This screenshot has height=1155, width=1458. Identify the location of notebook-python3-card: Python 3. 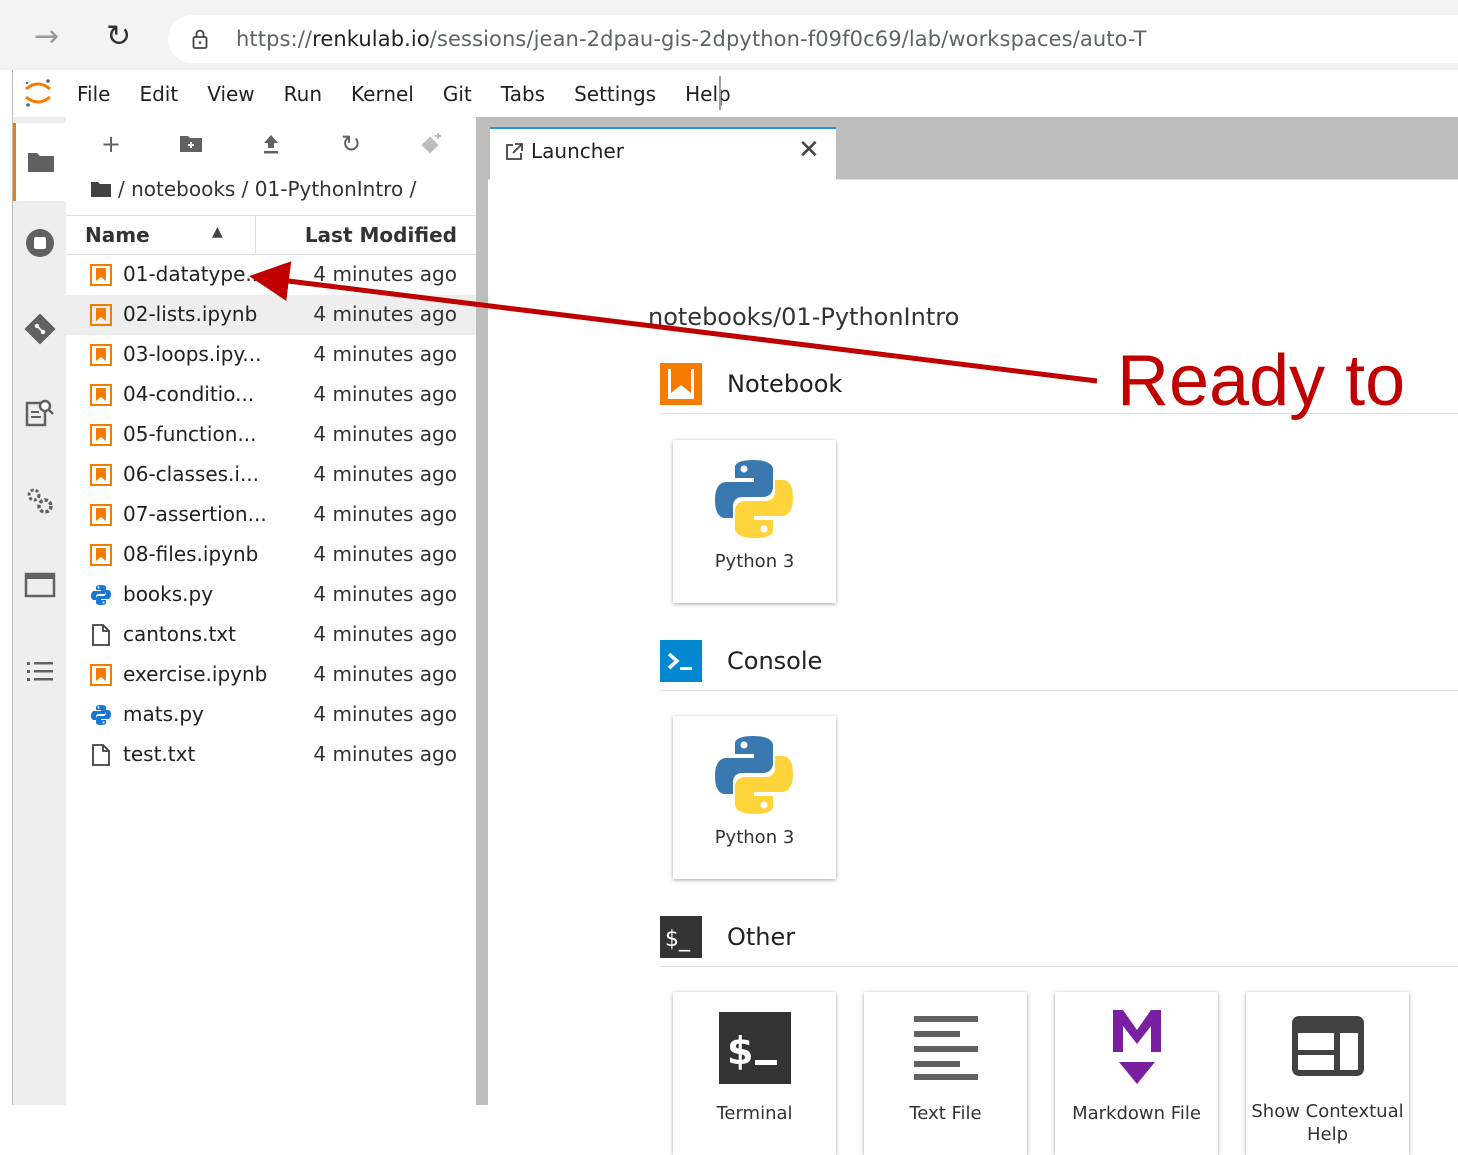
(754, 521).